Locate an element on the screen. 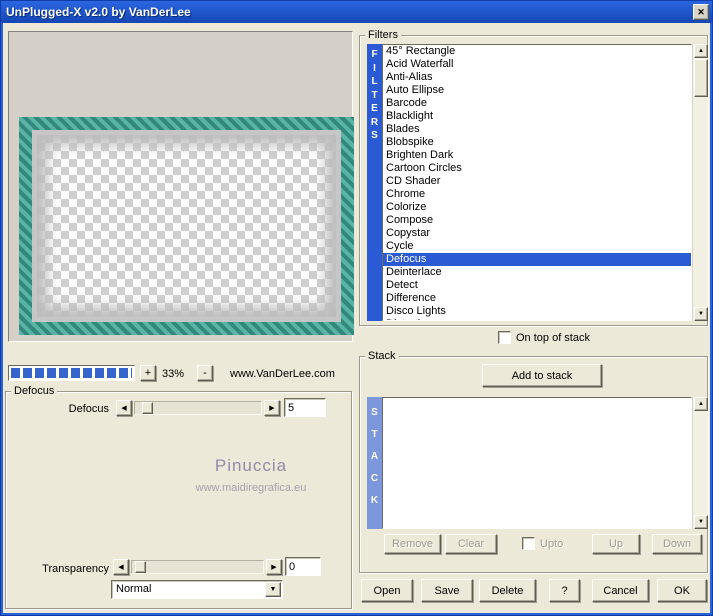 The width and height of the screenshot is (713, 616). ok-button: OK is located at coordinates (682, 590).